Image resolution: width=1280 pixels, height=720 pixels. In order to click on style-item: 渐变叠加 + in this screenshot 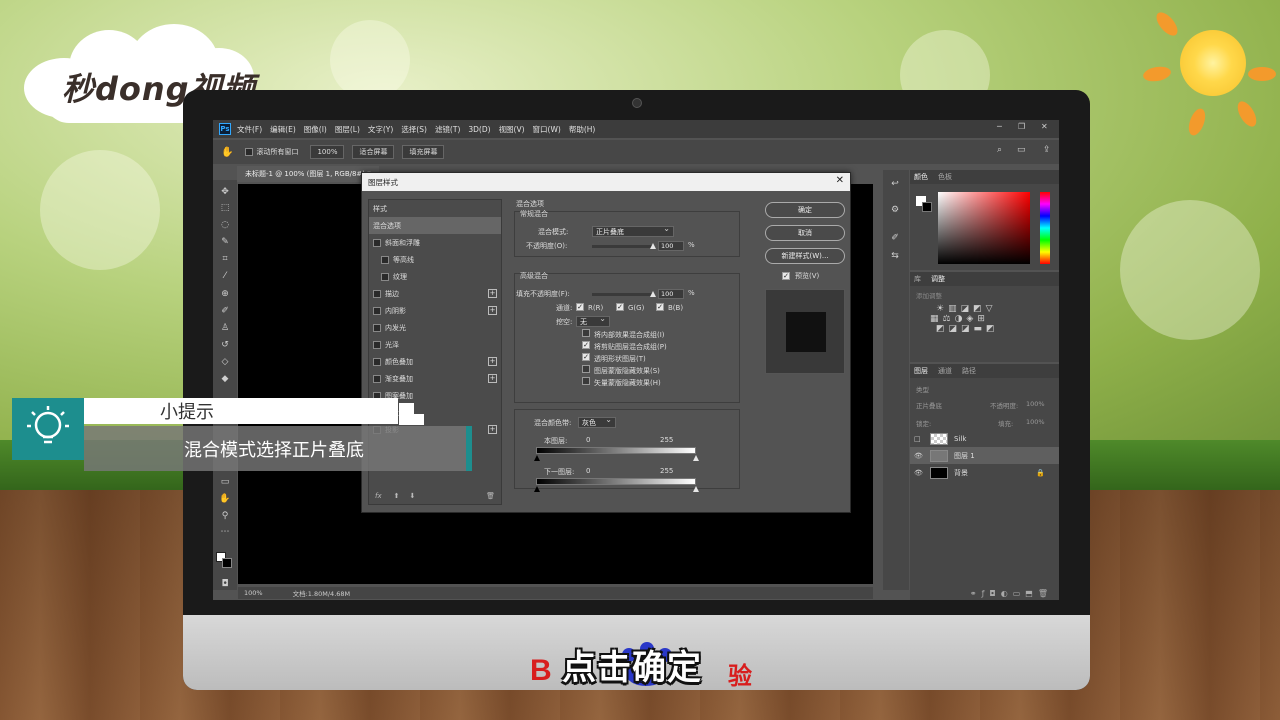, I will do `click(435, 378)`.